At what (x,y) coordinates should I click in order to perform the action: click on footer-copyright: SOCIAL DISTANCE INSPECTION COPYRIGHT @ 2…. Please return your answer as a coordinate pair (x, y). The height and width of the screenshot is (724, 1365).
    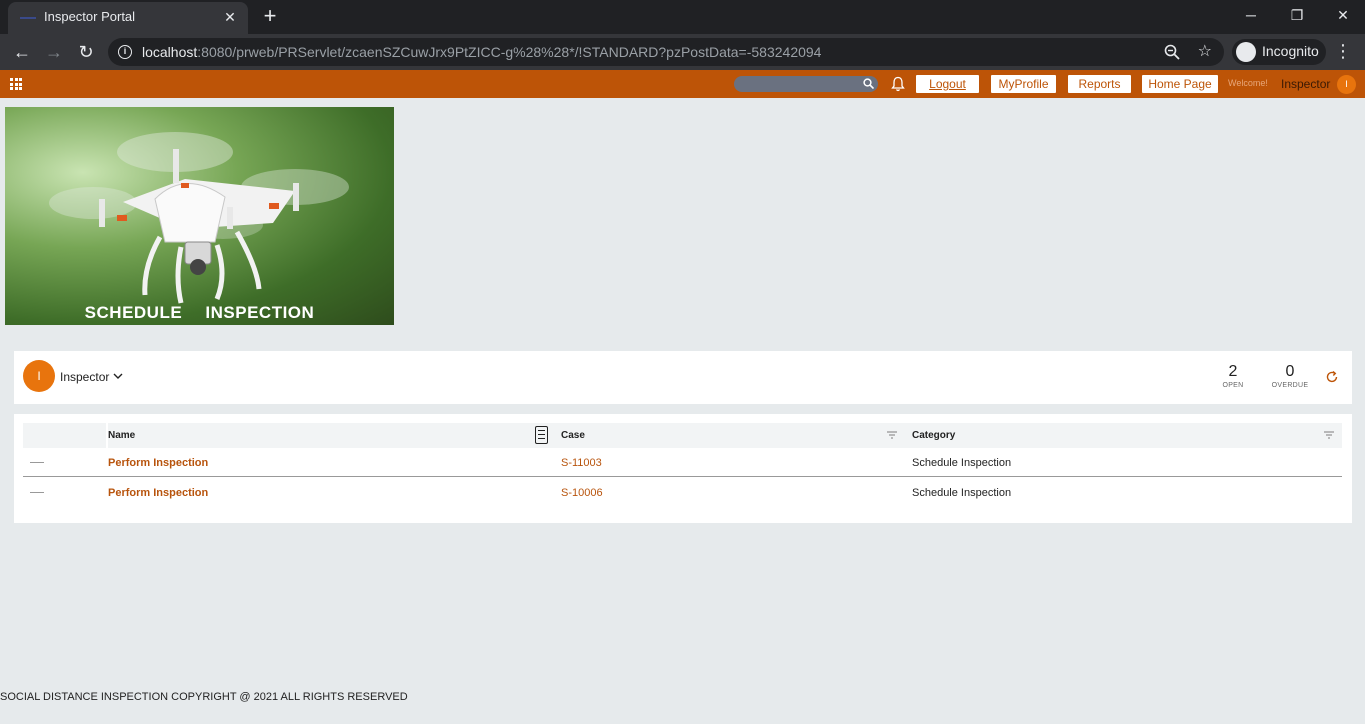
    Looking at the image, I should click on (204, 697).